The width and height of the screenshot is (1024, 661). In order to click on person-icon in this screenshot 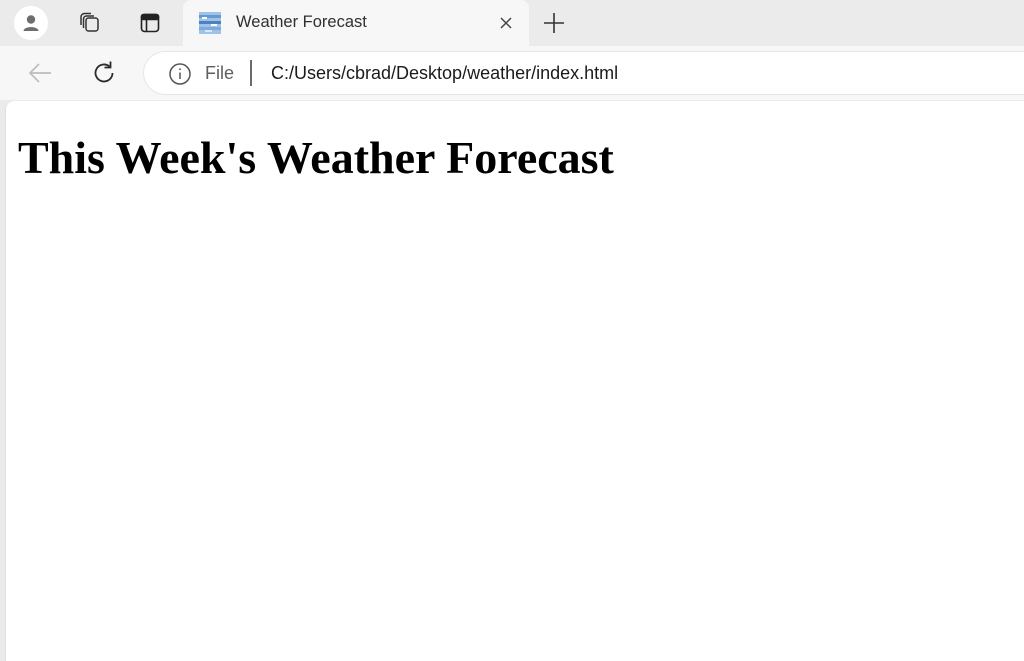, I will do `click(31, 23)`.